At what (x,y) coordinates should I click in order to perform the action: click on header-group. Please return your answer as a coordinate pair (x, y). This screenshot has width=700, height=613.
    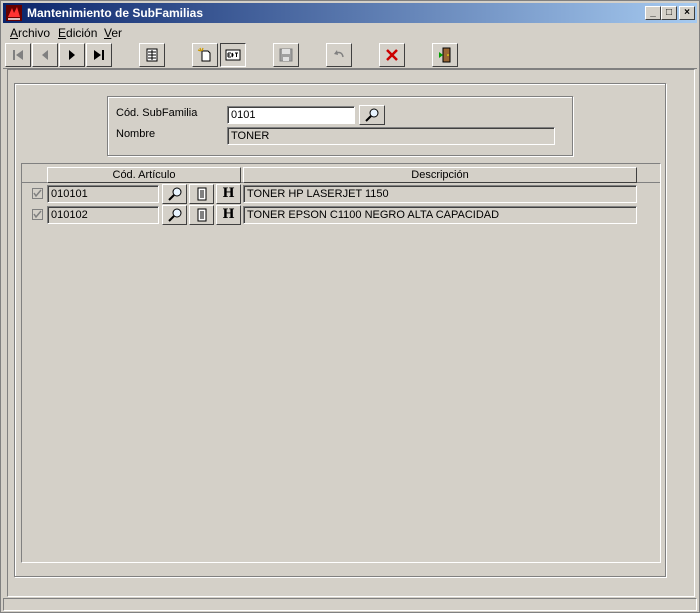
    Looking at the image, I should click on (340, 126).